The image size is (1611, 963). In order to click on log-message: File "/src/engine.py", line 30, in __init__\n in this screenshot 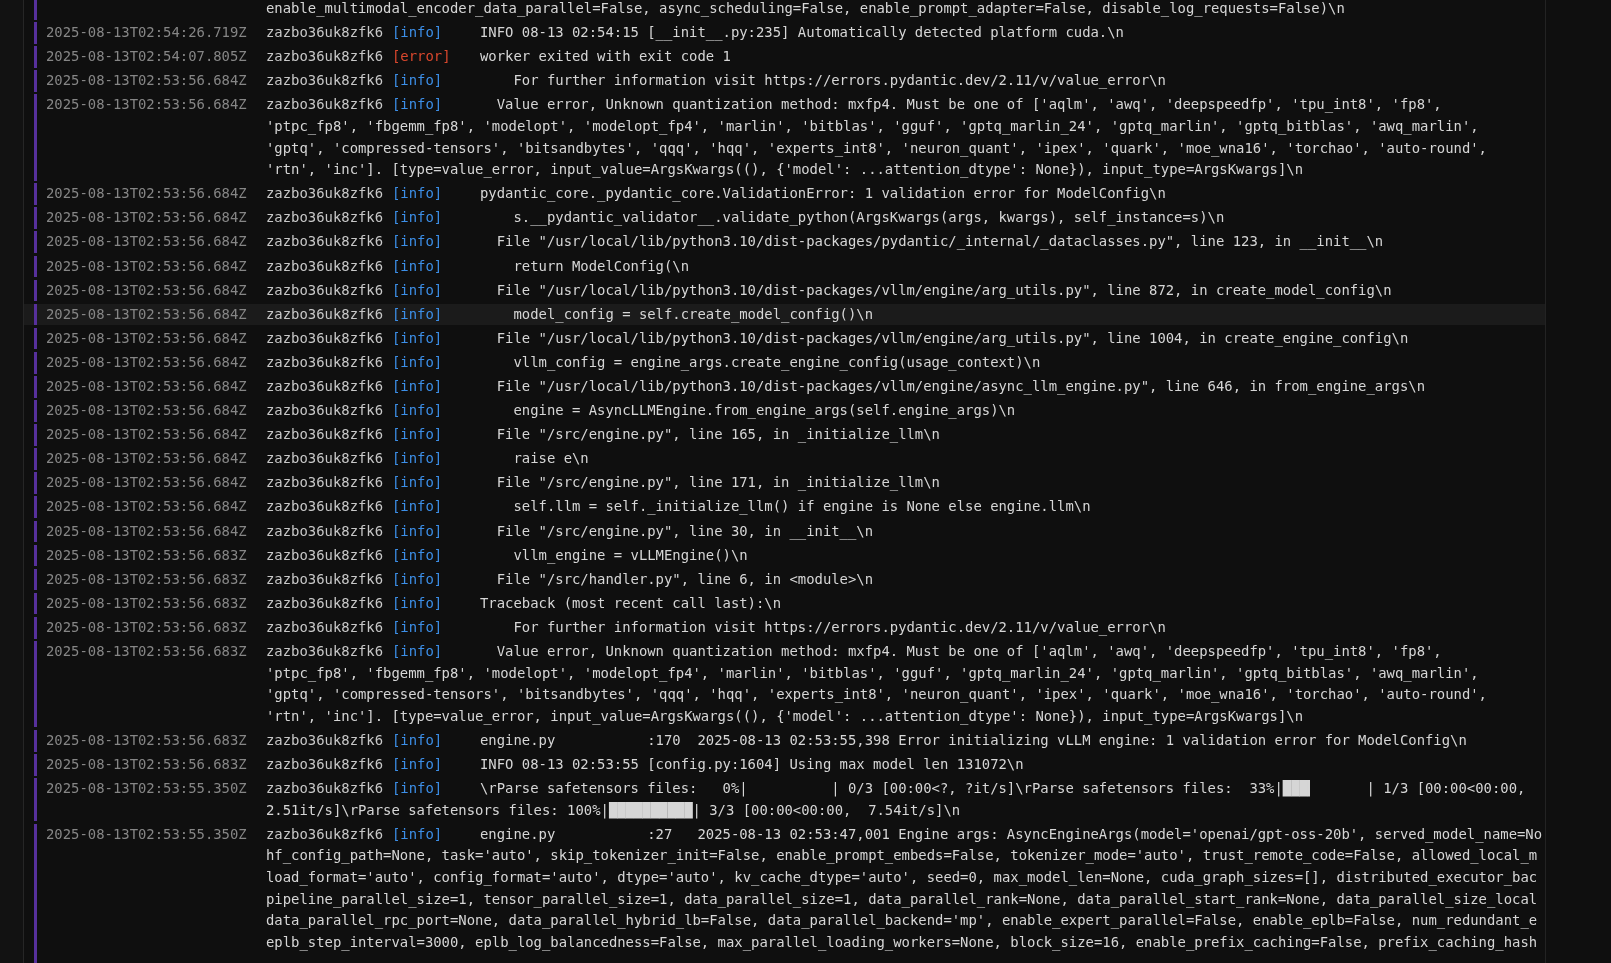, I will do `click(684, 530)`.